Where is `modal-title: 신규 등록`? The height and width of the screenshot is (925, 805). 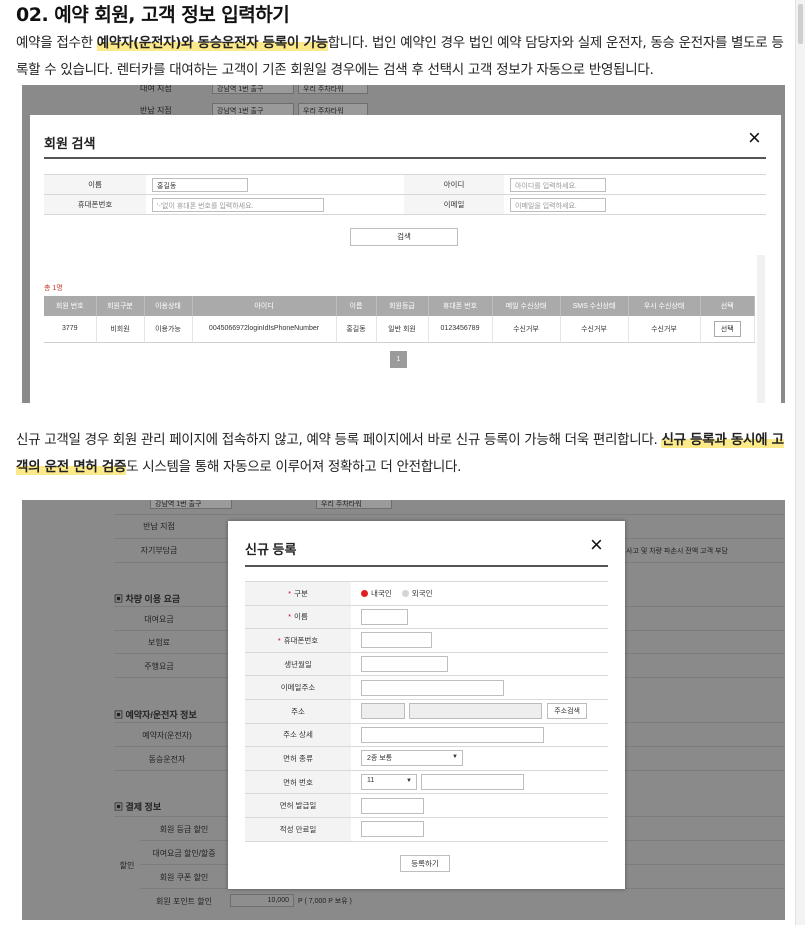
modal-title: 신규 등록 is located at coordinates (271, 549).